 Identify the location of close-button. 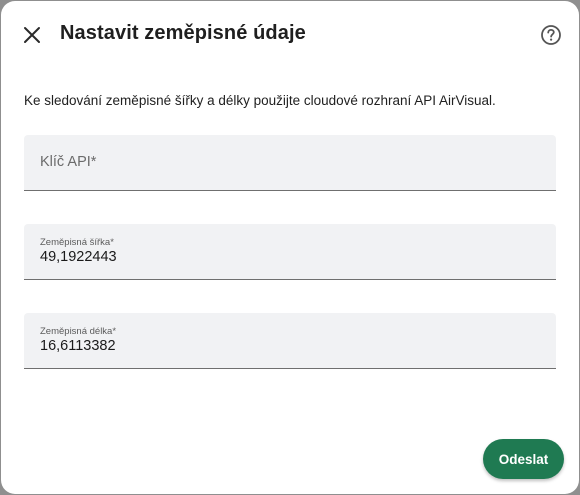
(32, 35).